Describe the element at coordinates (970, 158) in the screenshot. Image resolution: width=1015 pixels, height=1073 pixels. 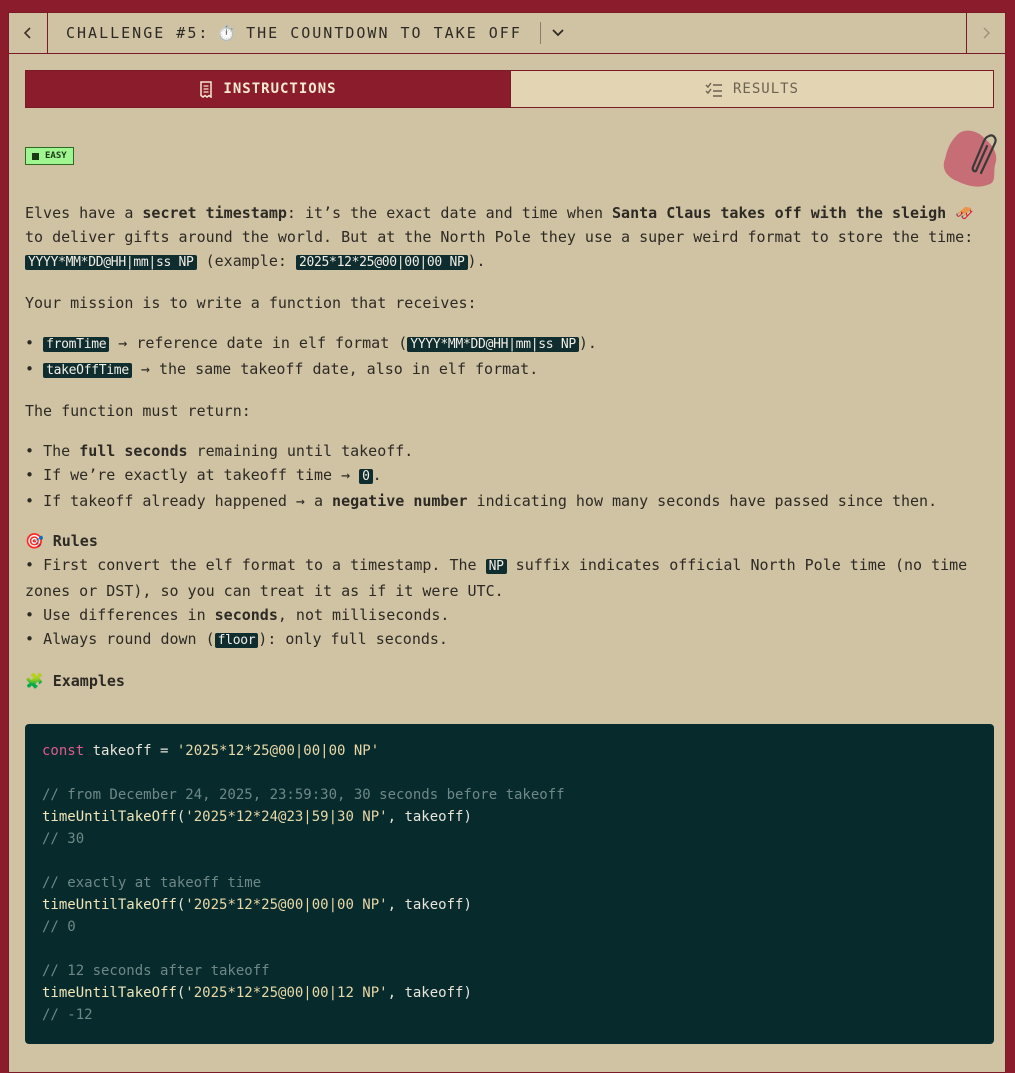
I see `paperclip-sticker-icon` at that location.